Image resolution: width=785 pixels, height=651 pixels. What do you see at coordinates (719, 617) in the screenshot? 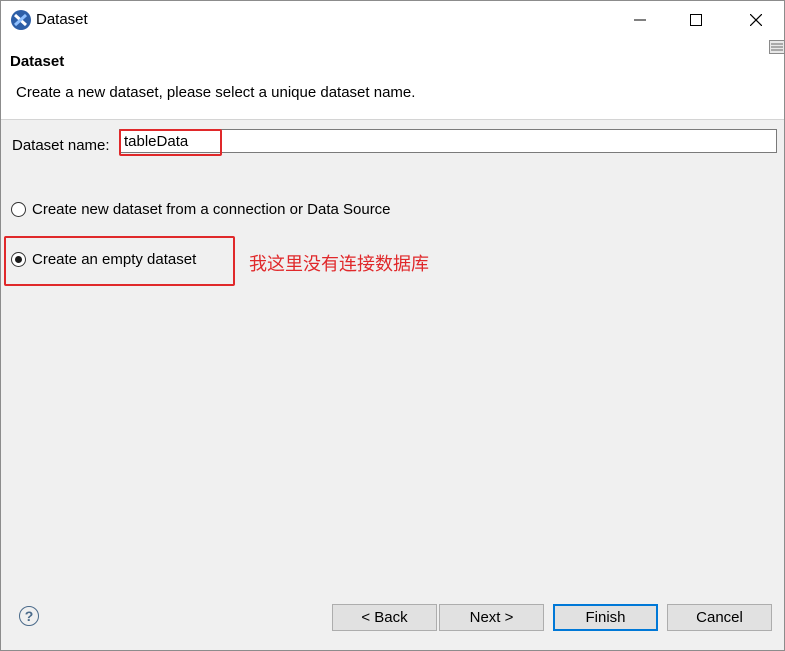
I see `cancel-button: Cancel` at bounding box center [719, 617].